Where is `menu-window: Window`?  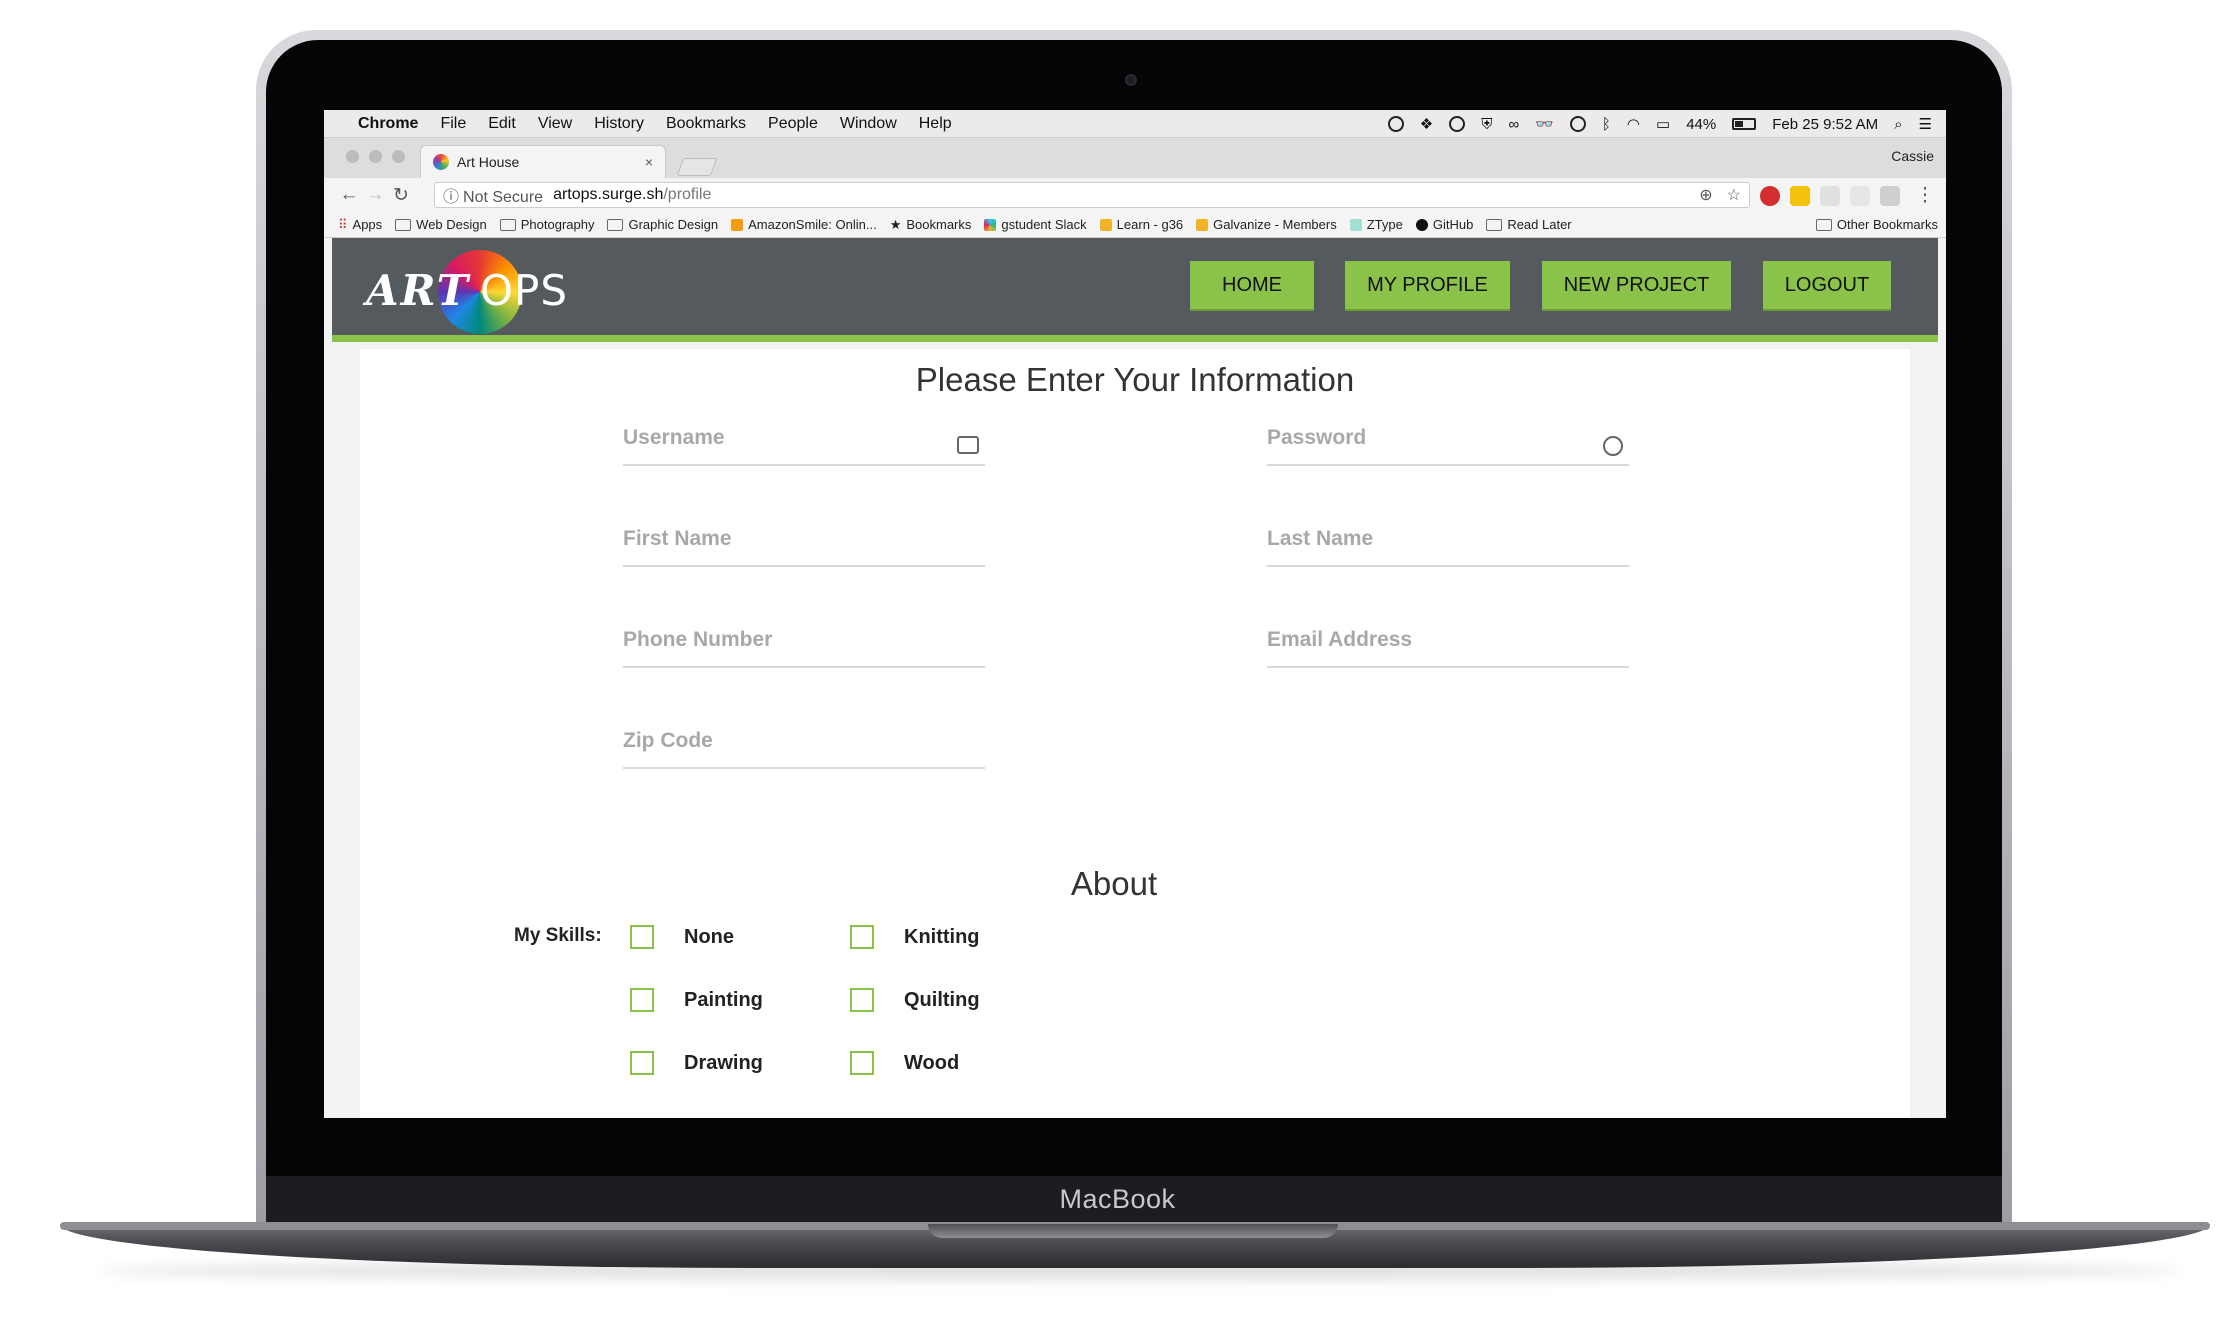 menu-window: Window is located at coordinates (868, 124).